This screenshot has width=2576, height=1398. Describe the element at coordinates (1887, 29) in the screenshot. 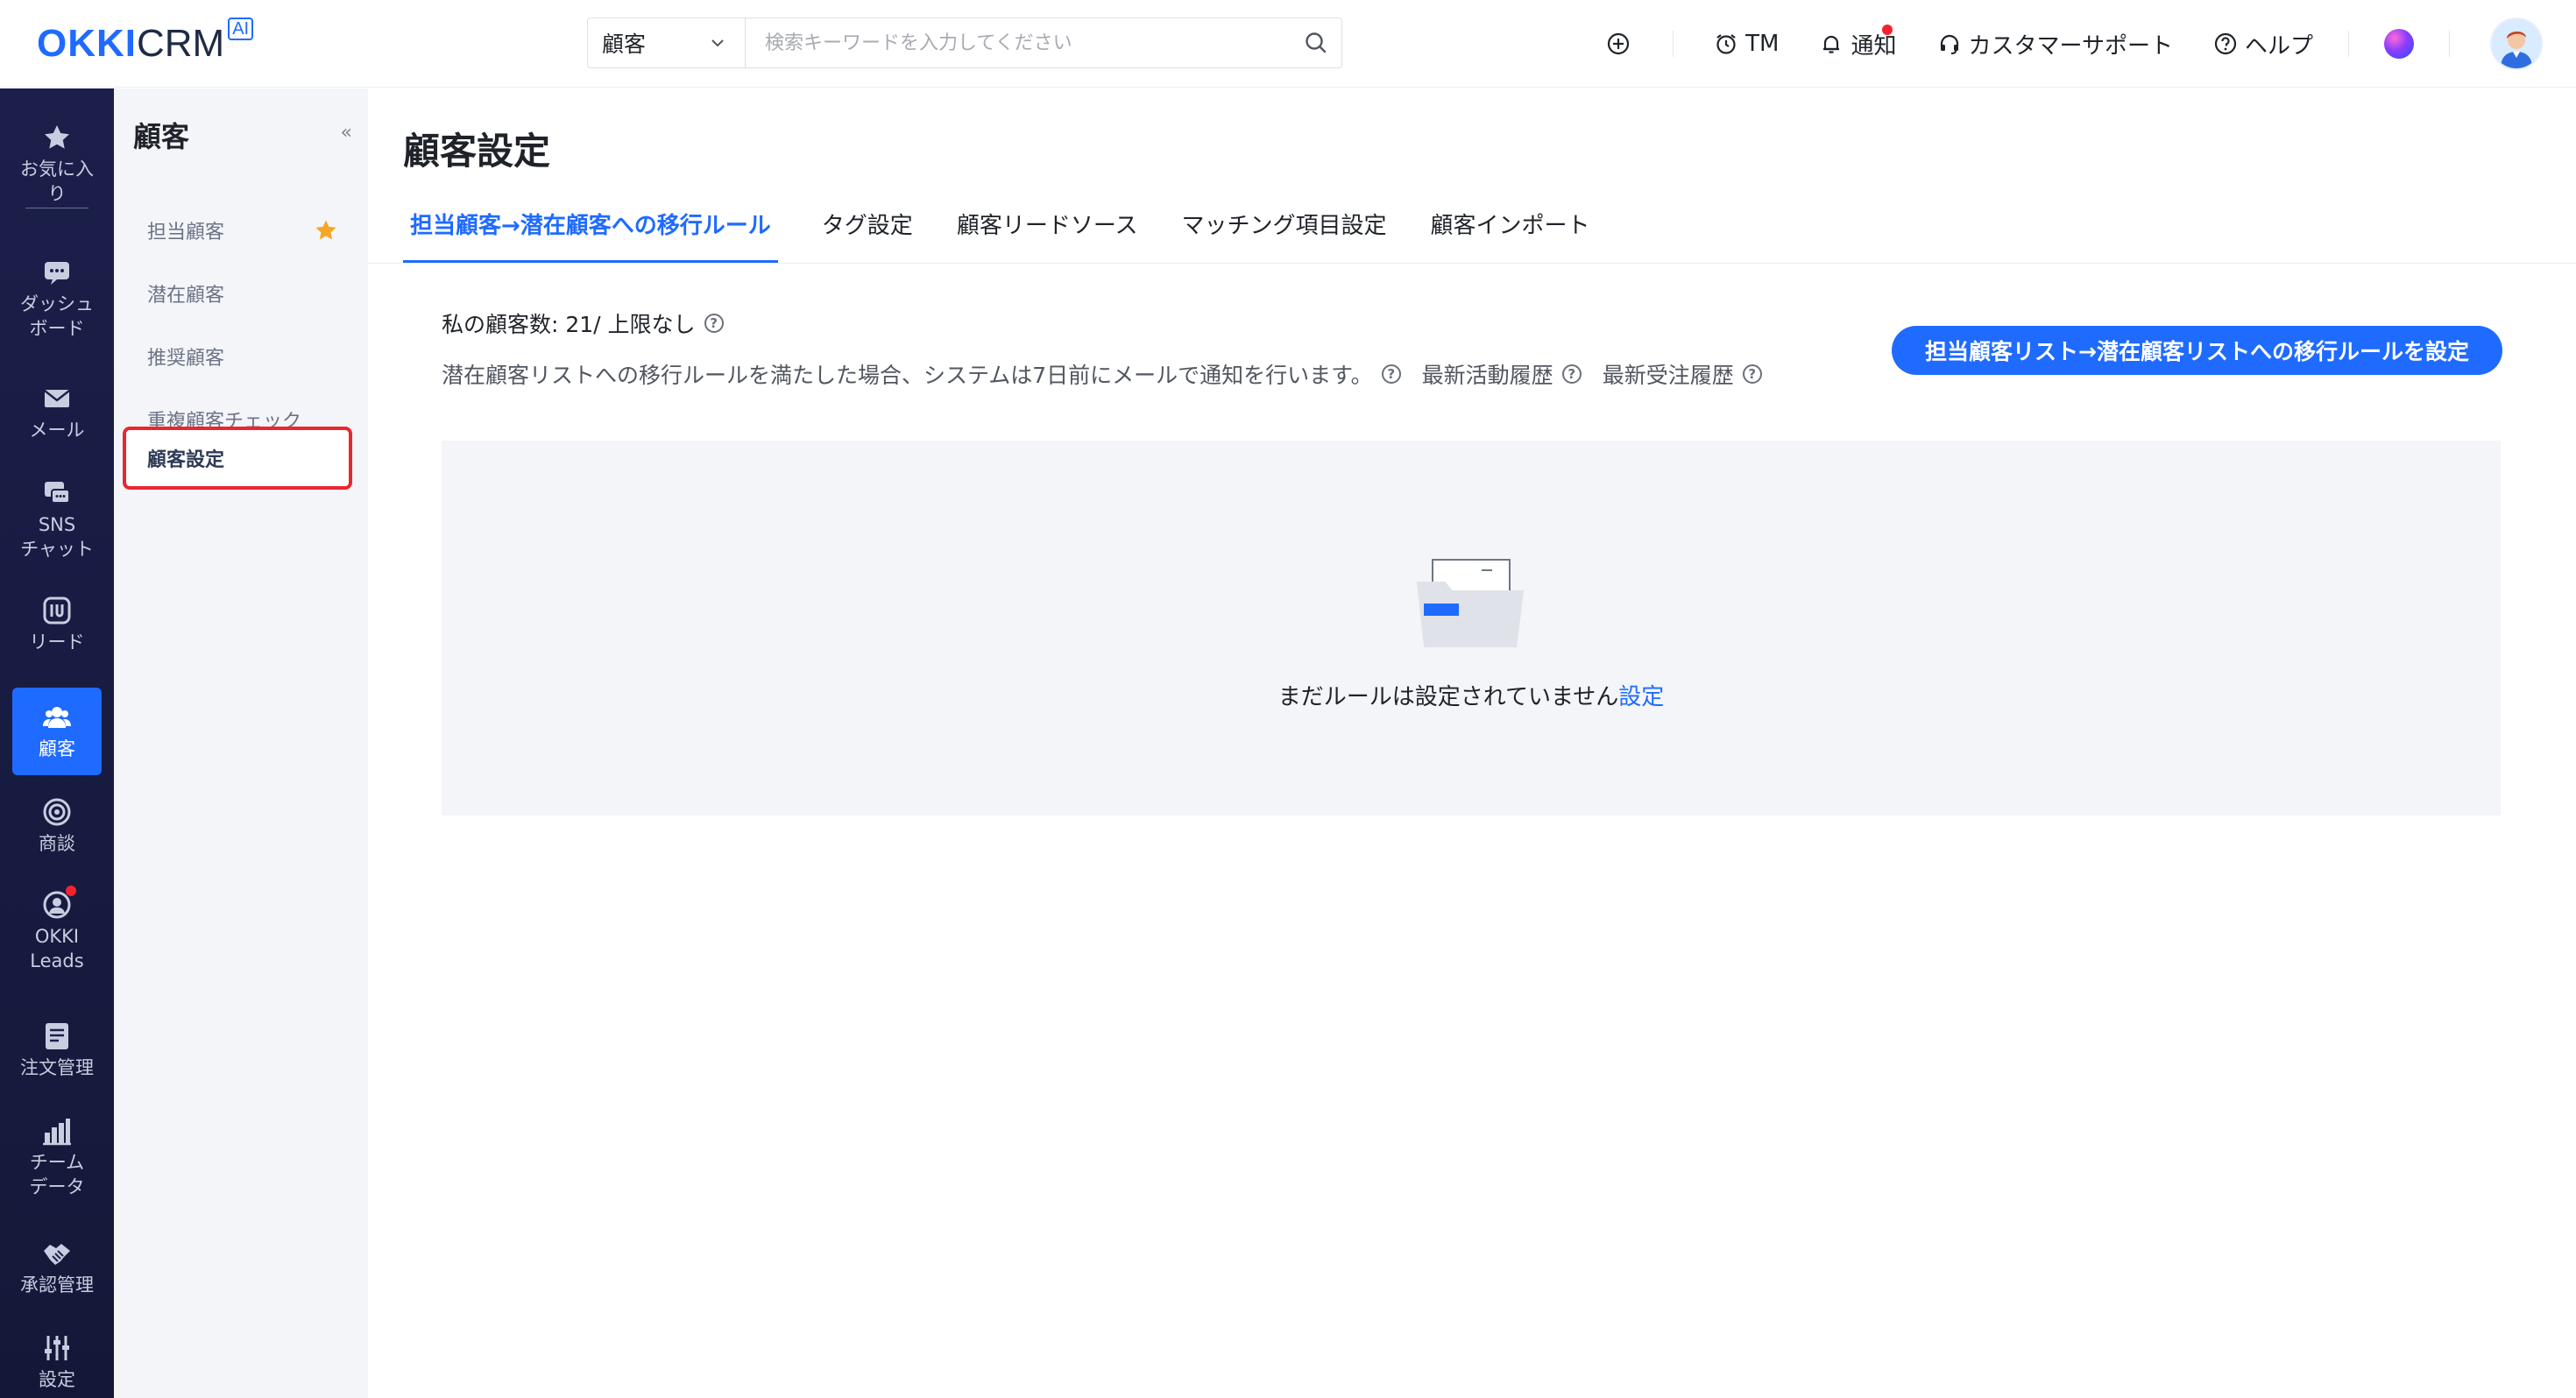

I see `notification-dot` at that location.